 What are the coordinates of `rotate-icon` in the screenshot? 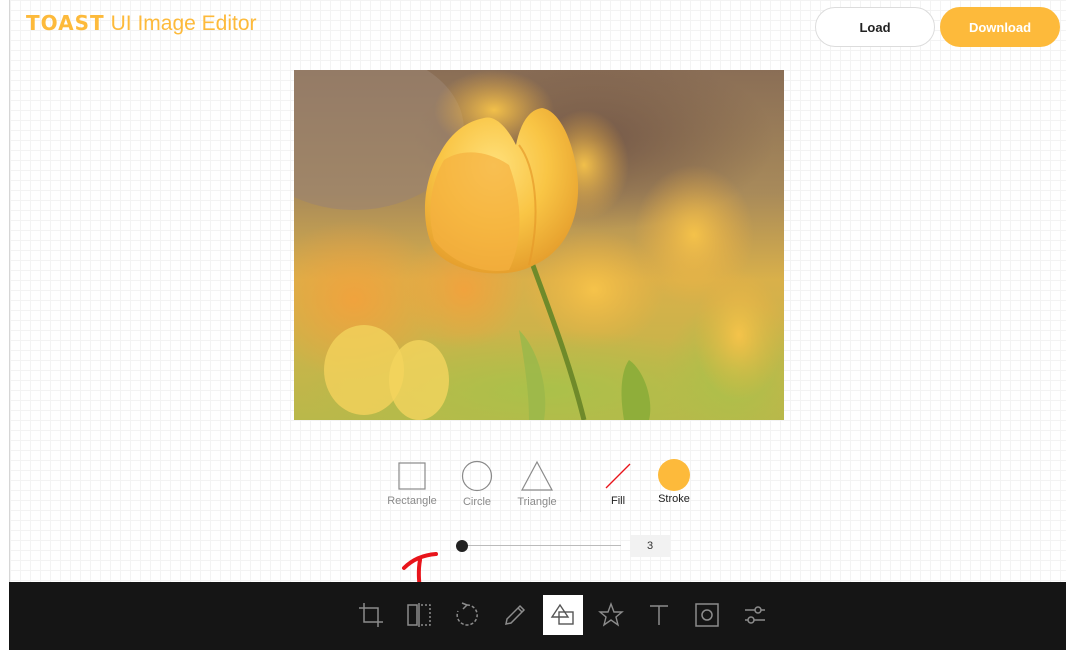 It's located at (467, 614).